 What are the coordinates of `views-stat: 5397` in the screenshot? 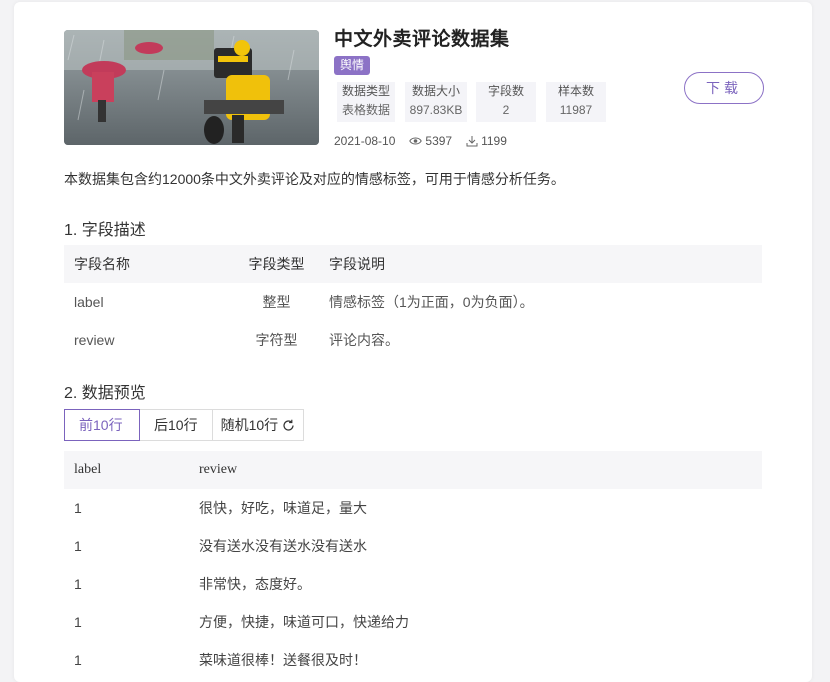 It's located at (430, 141).